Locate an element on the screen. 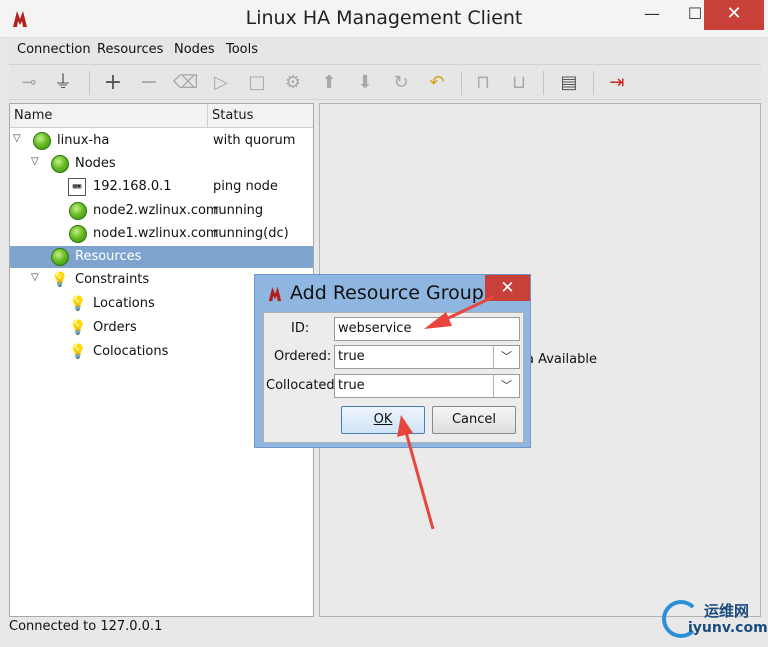 The image size is (768, 647). standby-node-icon: ⊓ is located at coordinates (483, 83).